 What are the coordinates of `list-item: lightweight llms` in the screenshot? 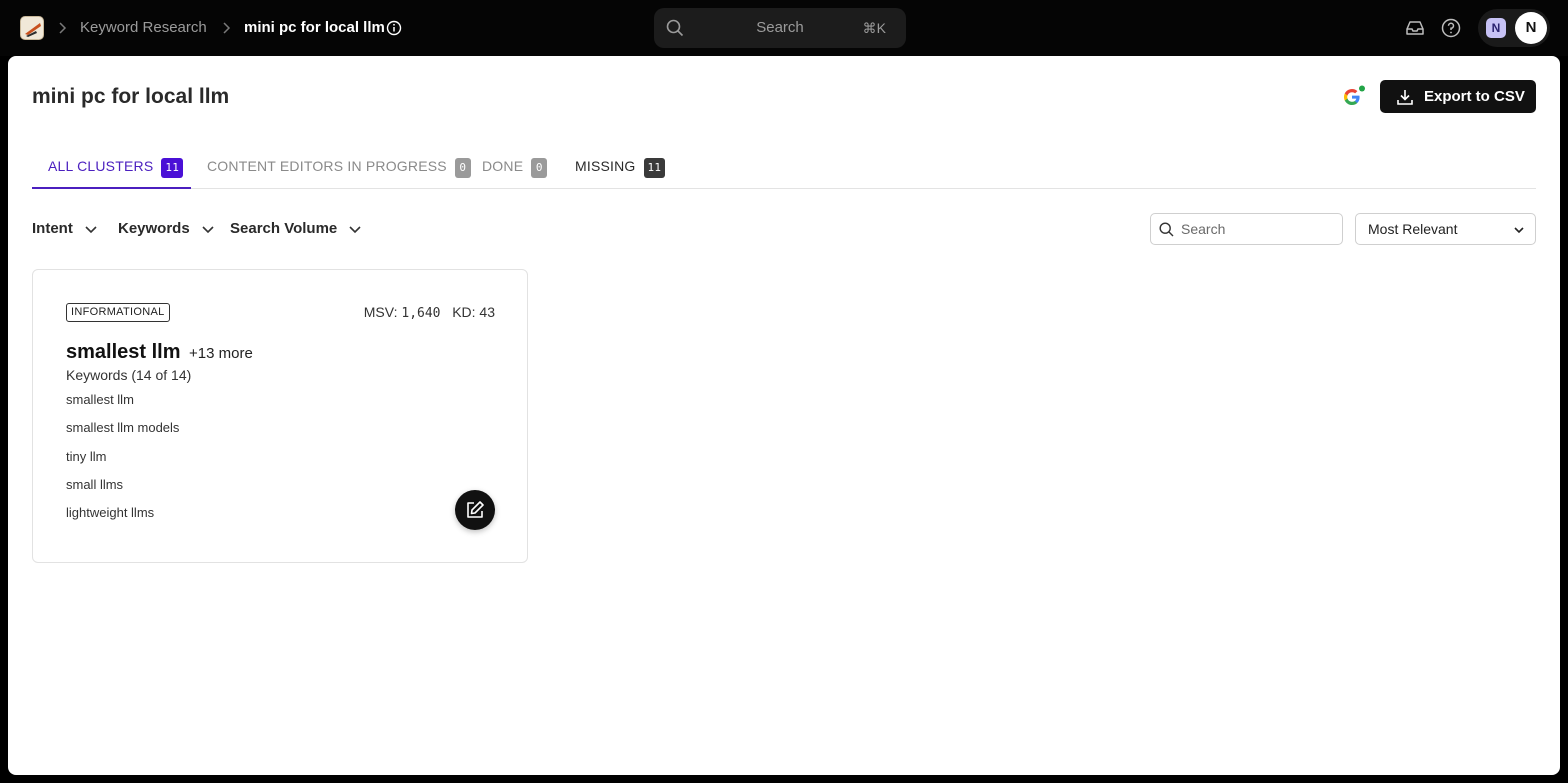 It's located at (110, 513).